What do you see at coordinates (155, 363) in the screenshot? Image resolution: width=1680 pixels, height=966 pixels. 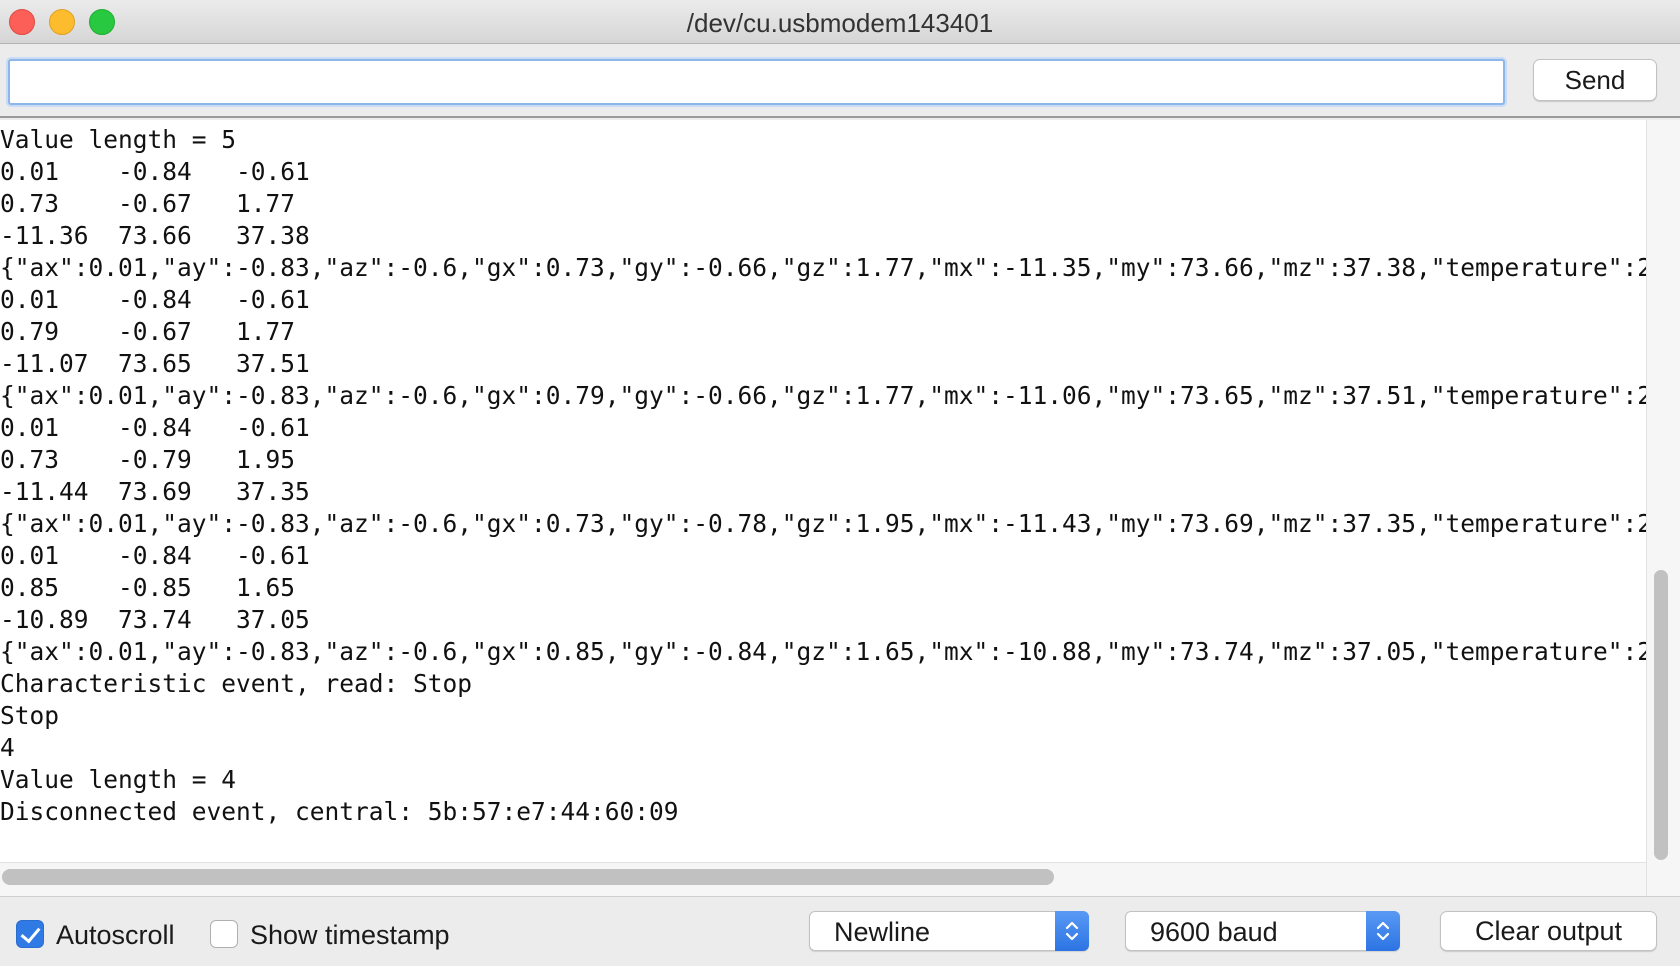 I see `output-line: -11.07 73.65 37.51` at bounding box center [155, 363].